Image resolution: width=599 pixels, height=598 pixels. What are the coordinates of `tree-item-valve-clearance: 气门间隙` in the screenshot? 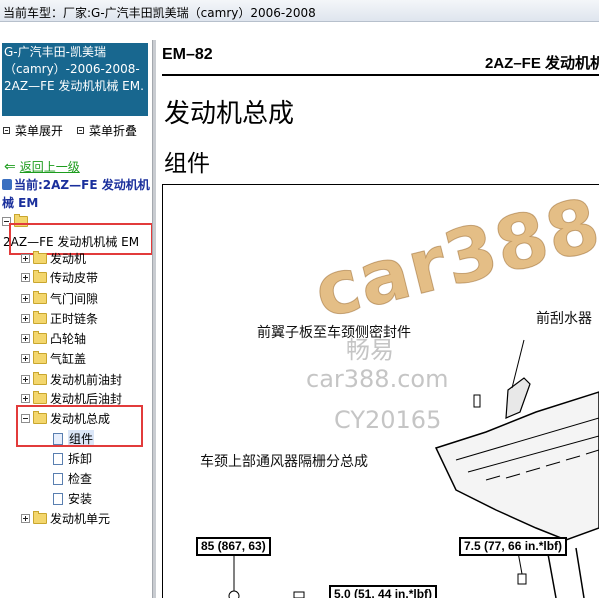 It's located at (59, 298).